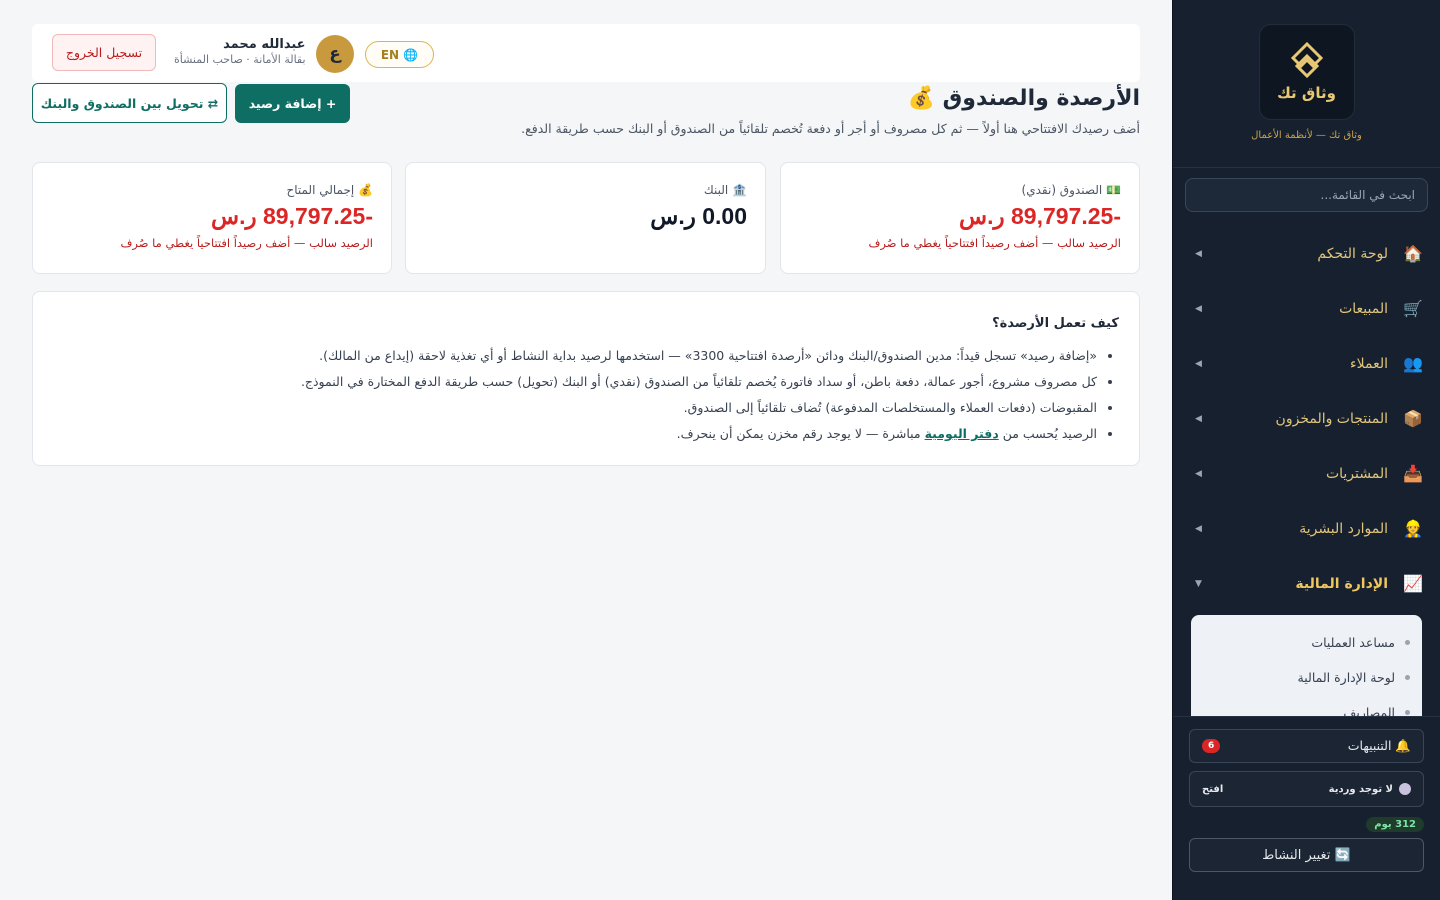  I want to click on notifications-count-badge: 6, so click(1211, 746).